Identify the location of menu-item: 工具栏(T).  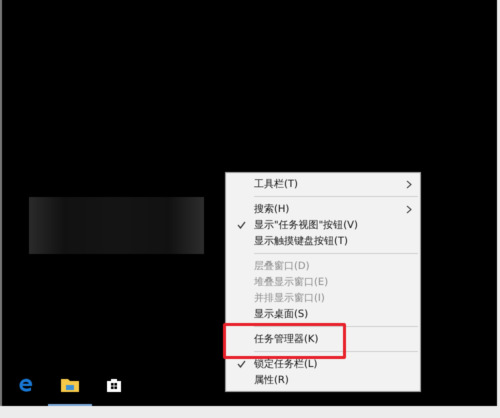
(323, 184).